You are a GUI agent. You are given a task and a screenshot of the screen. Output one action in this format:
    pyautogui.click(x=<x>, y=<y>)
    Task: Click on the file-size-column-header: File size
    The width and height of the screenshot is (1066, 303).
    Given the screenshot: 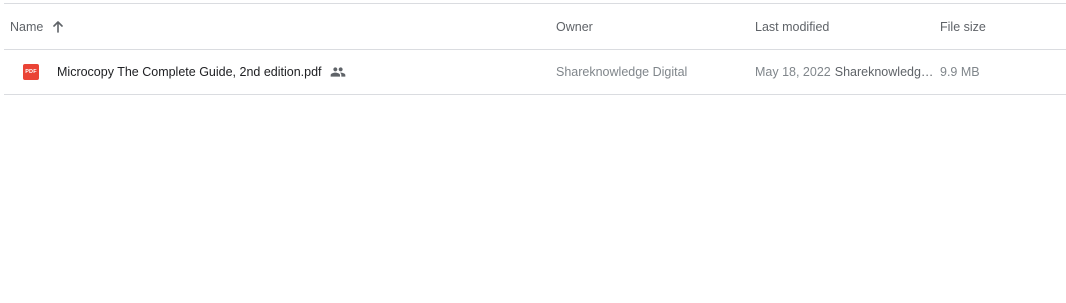 What is the action you would take?
    pyautogui.click(x=963, y=26)
    